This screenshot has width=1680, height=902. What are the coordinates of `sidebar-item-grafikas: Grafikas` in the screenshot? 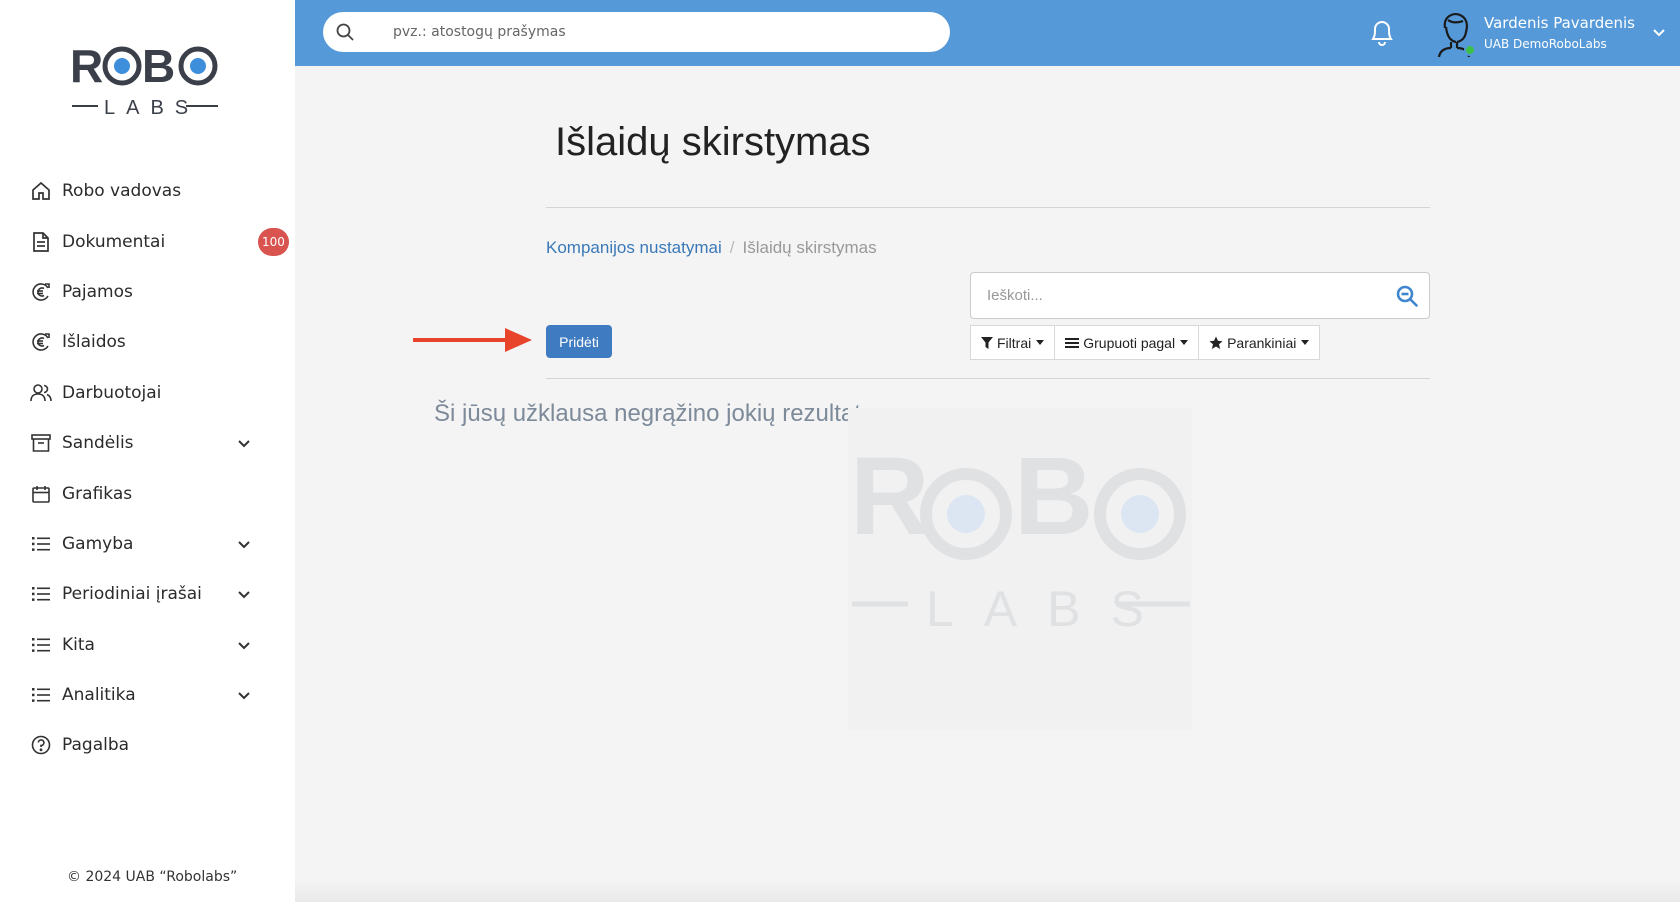 It's located at (147, 493).